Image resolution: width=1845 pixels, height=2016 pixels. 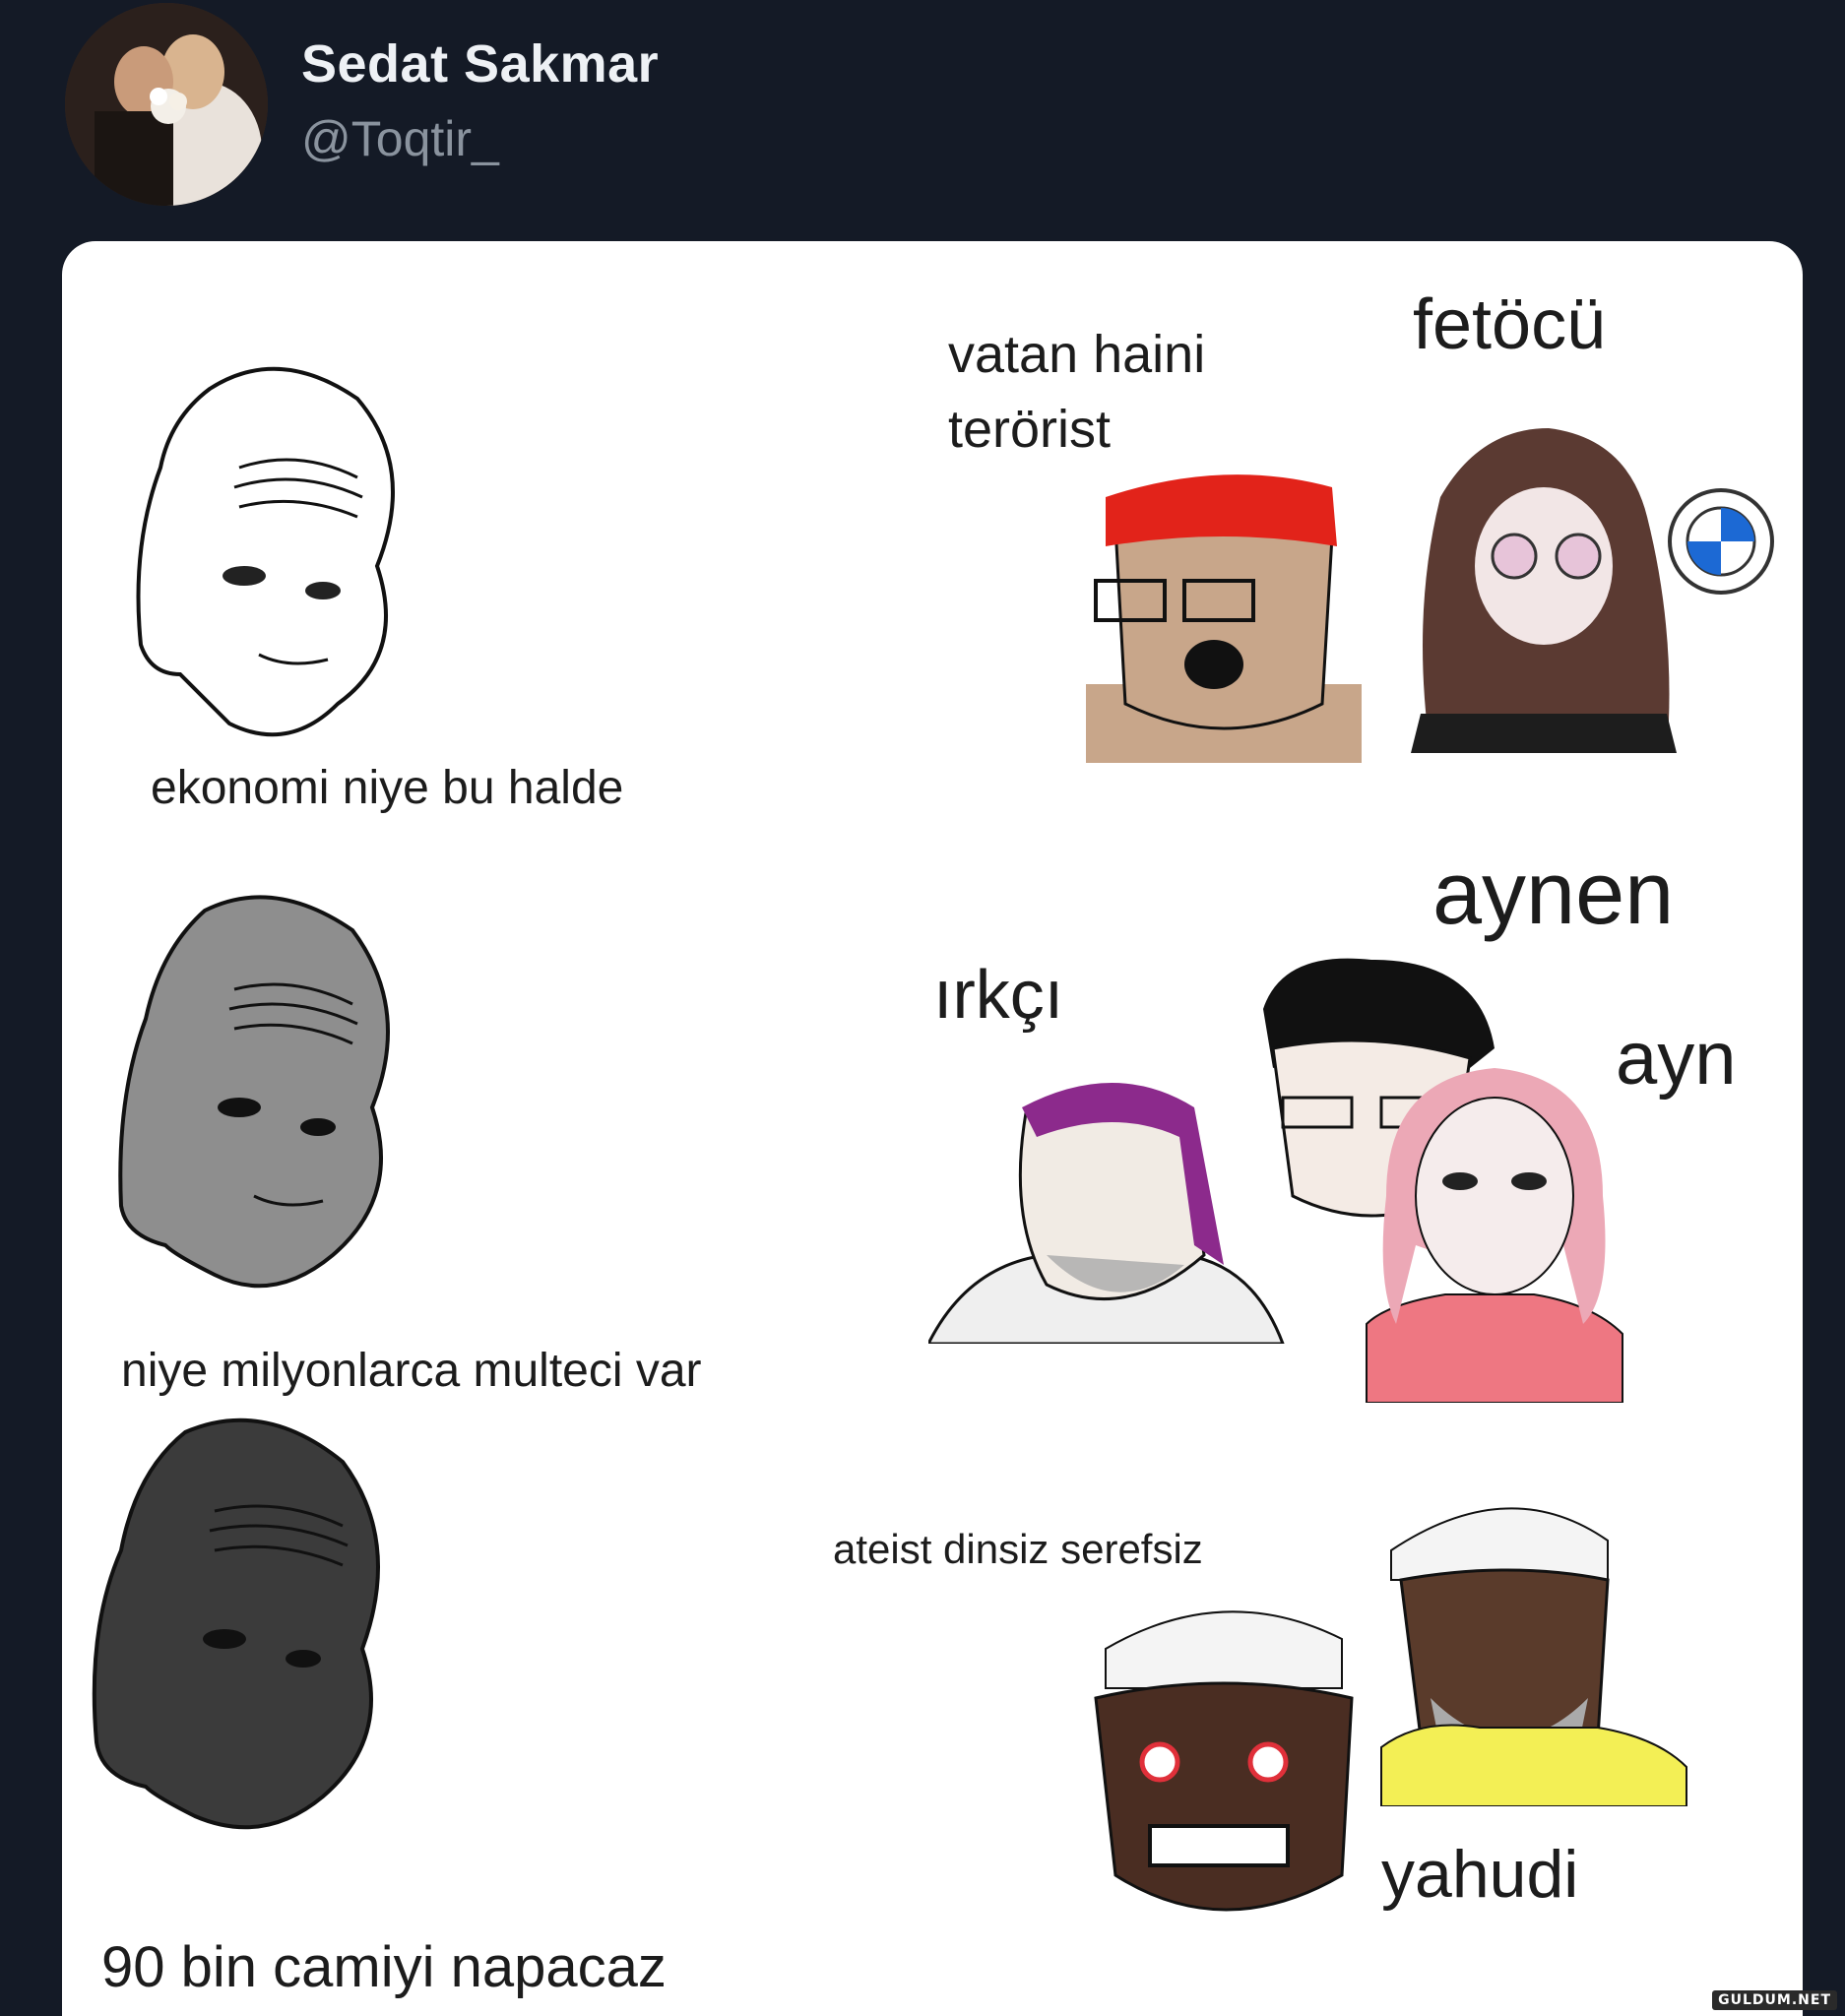 What do you see at coordinates (166, 104) in the screenshot?
I see `avatar` at bounding box center [166, 104].